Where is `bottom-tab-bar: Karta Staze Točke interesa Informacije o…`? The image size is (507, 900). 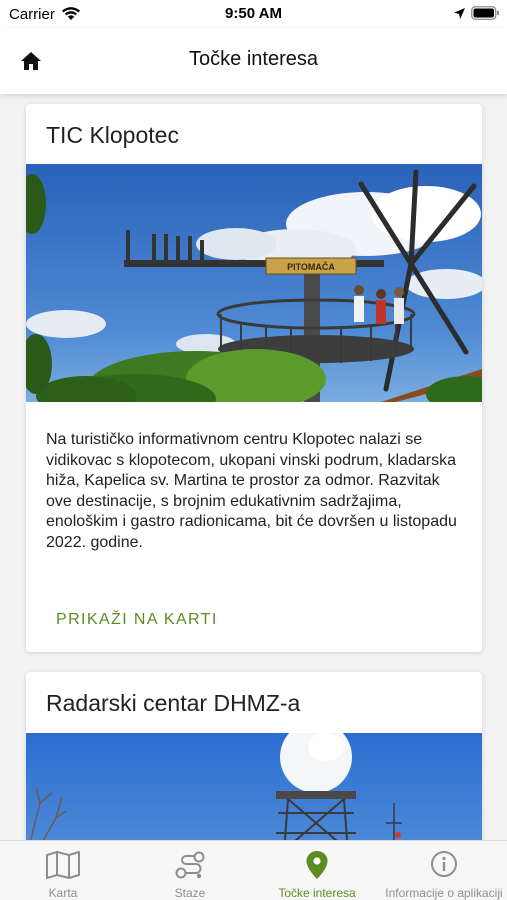
bottom-tab-bar: Karta Staze Točke interesa Informacije o… is located at coordinates (253, 870).